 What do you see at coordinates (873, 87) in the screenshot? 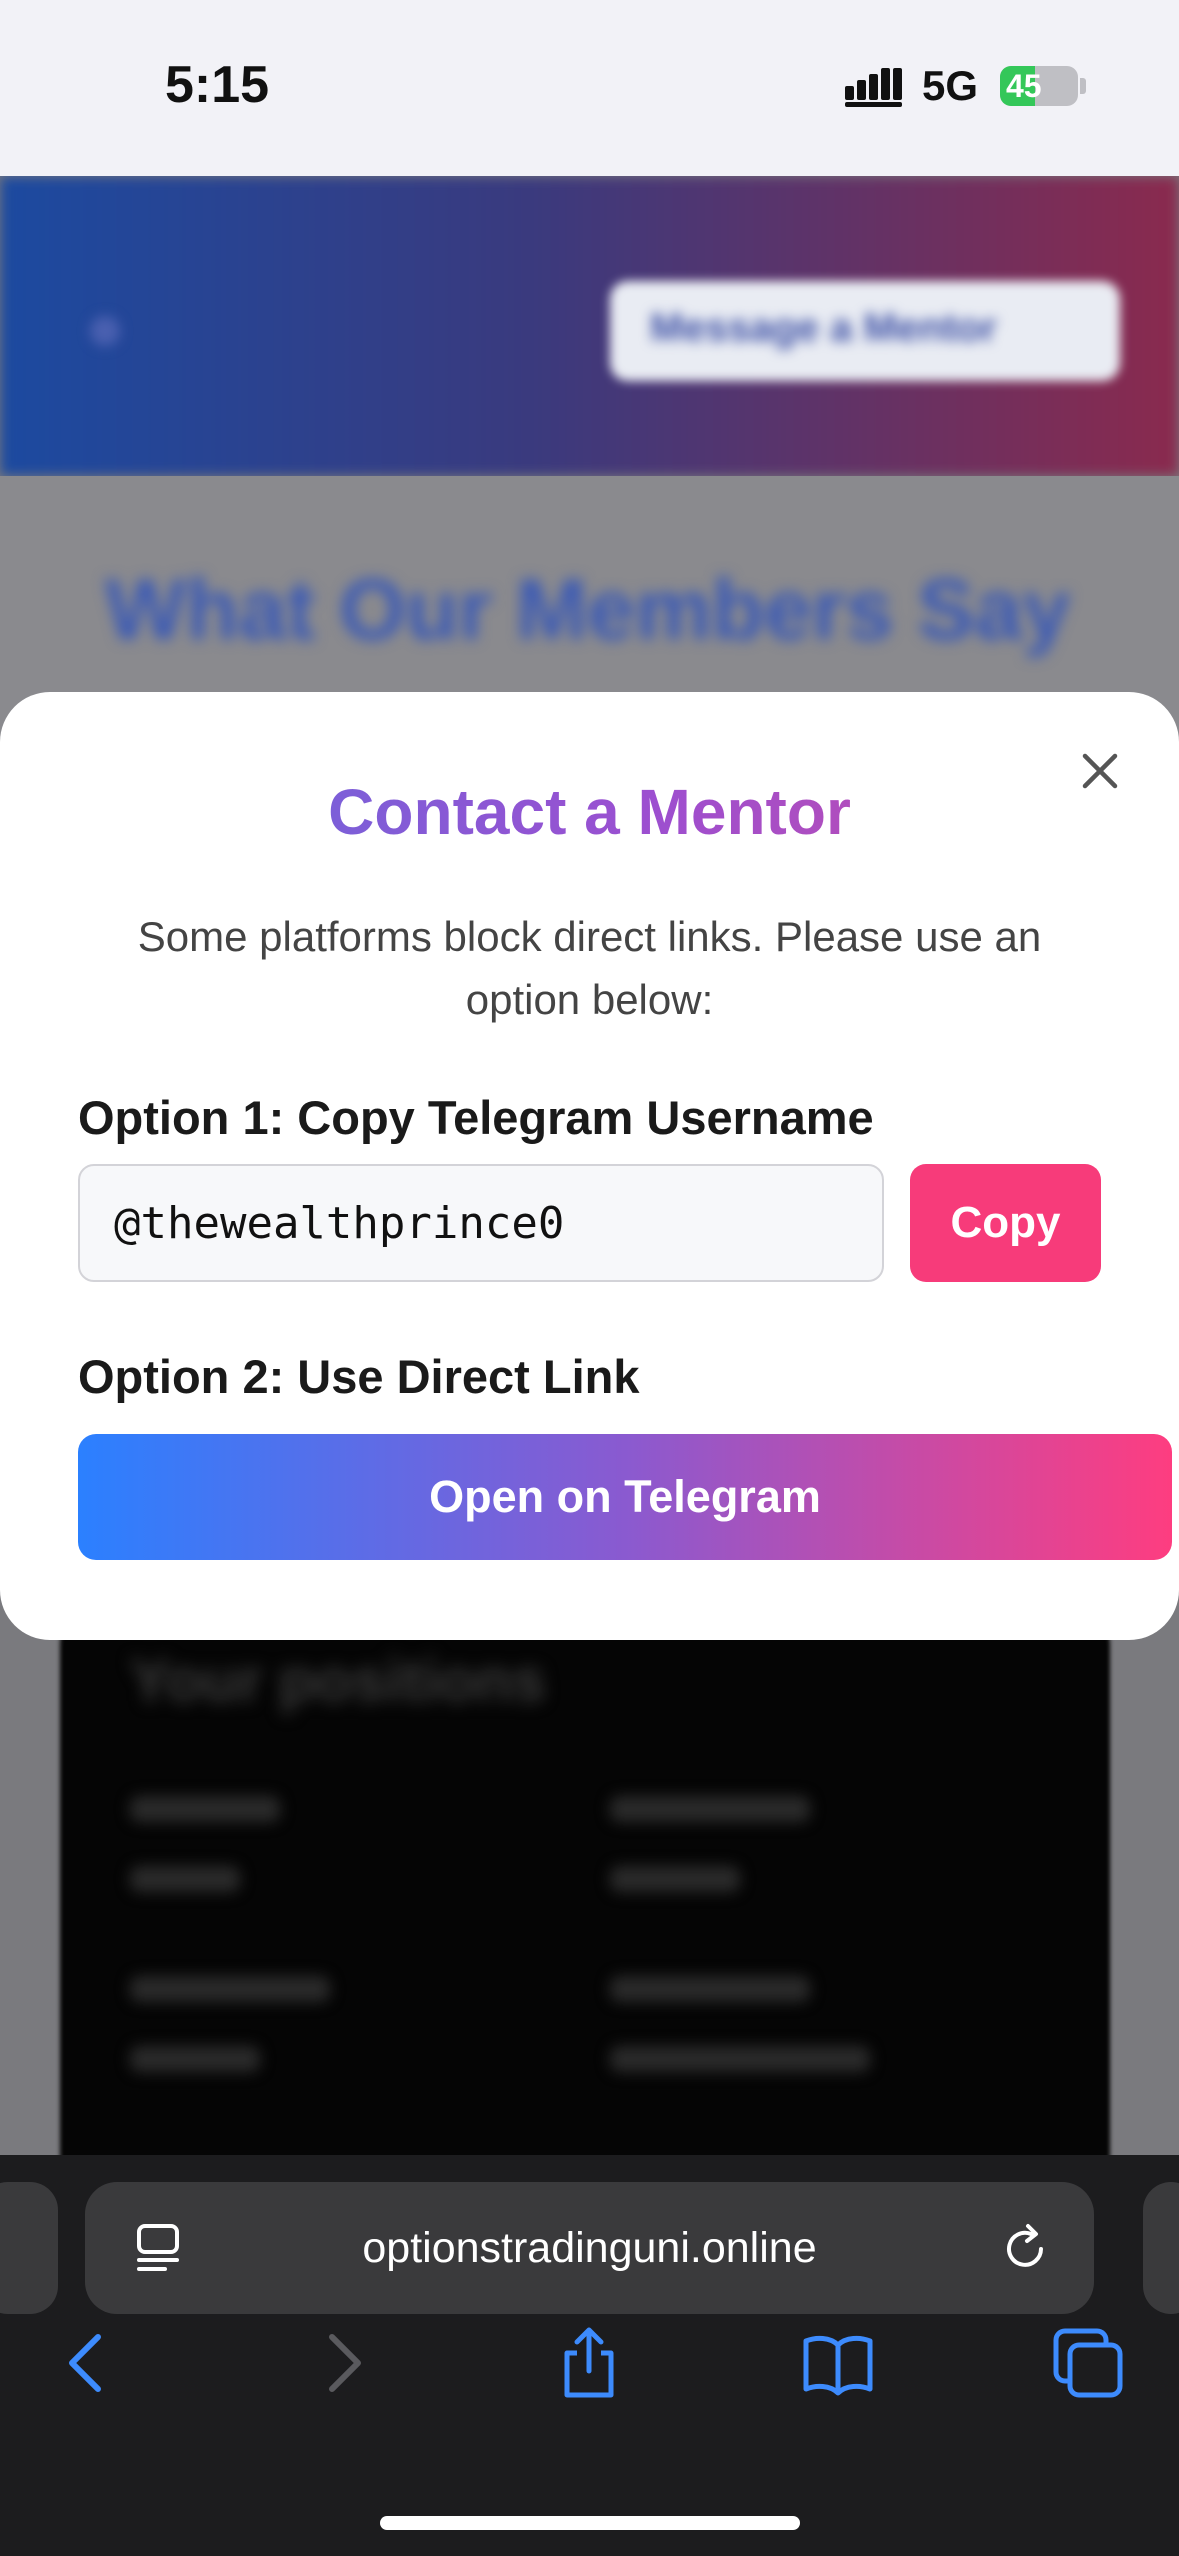
I see `cellular-signal-icon` at bounding box center [873, 87].